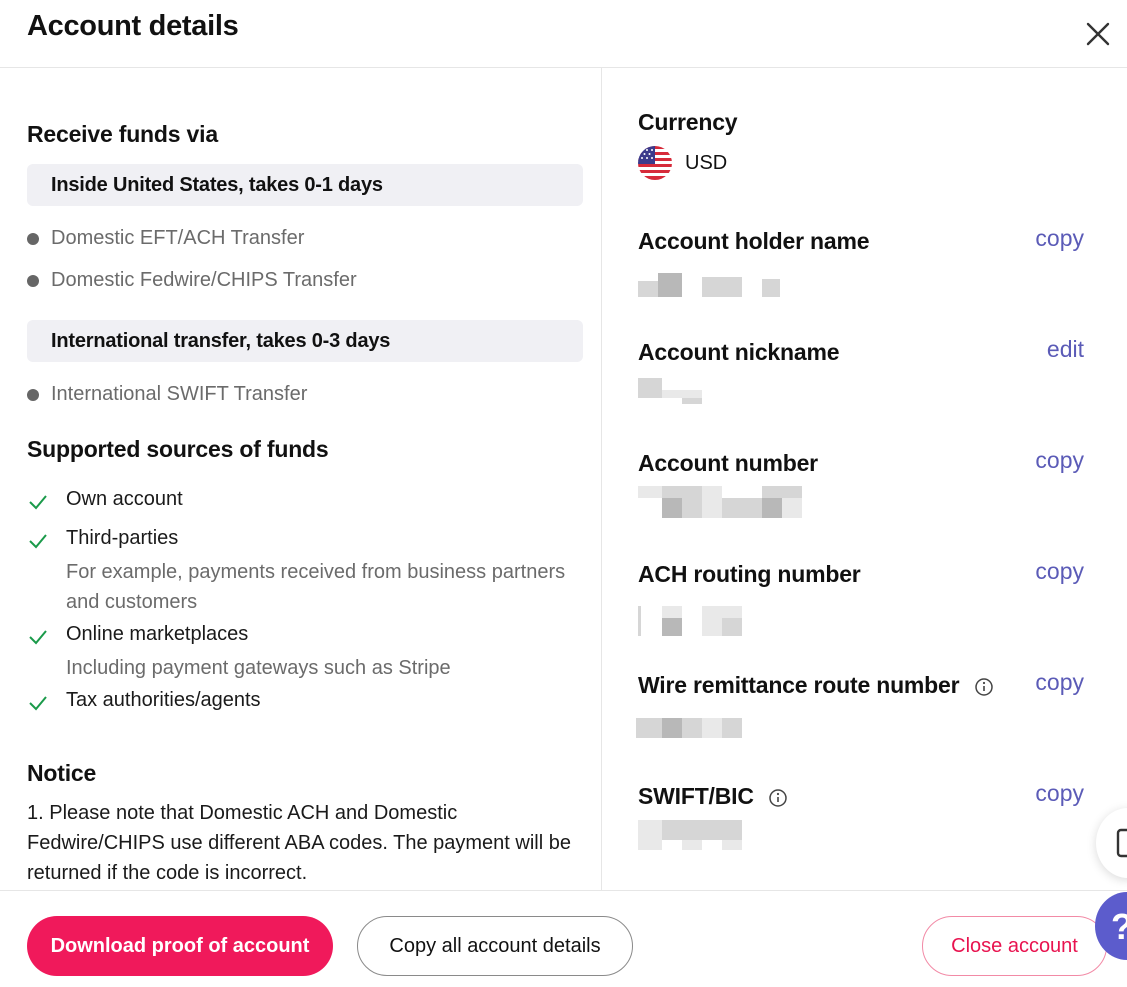 The image size is (1127, 987). Describe the element at coordinates (62, 773) in the screenshot. I see `notice-title: Notice` at that location.